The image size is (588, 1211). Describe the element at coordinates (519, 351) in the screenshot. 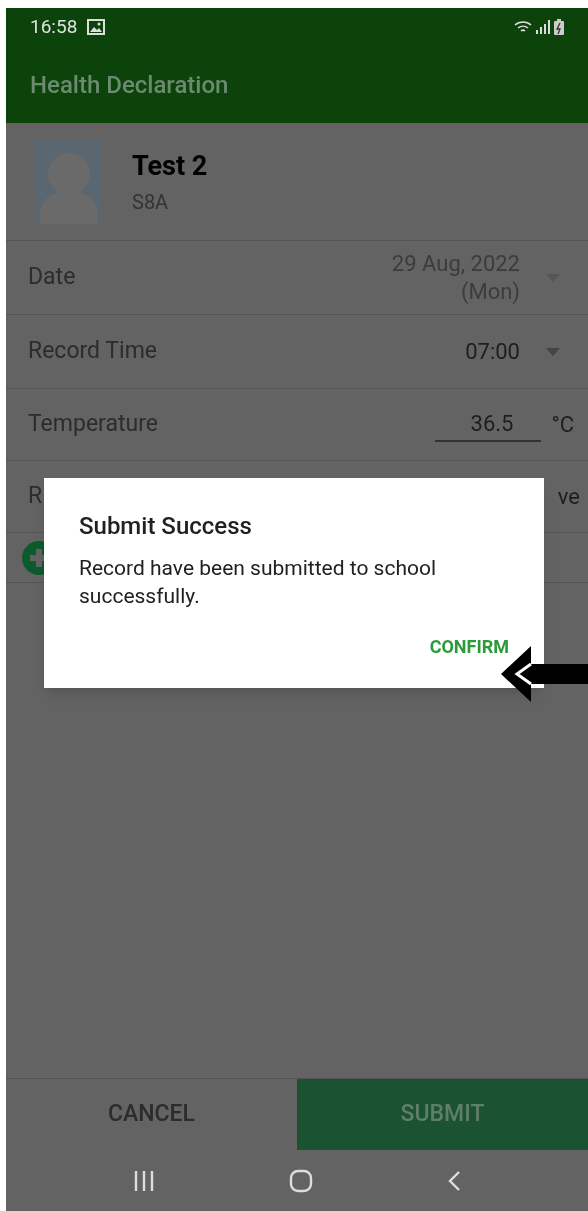

I see `dropdown-selector: 07:00` at that location.